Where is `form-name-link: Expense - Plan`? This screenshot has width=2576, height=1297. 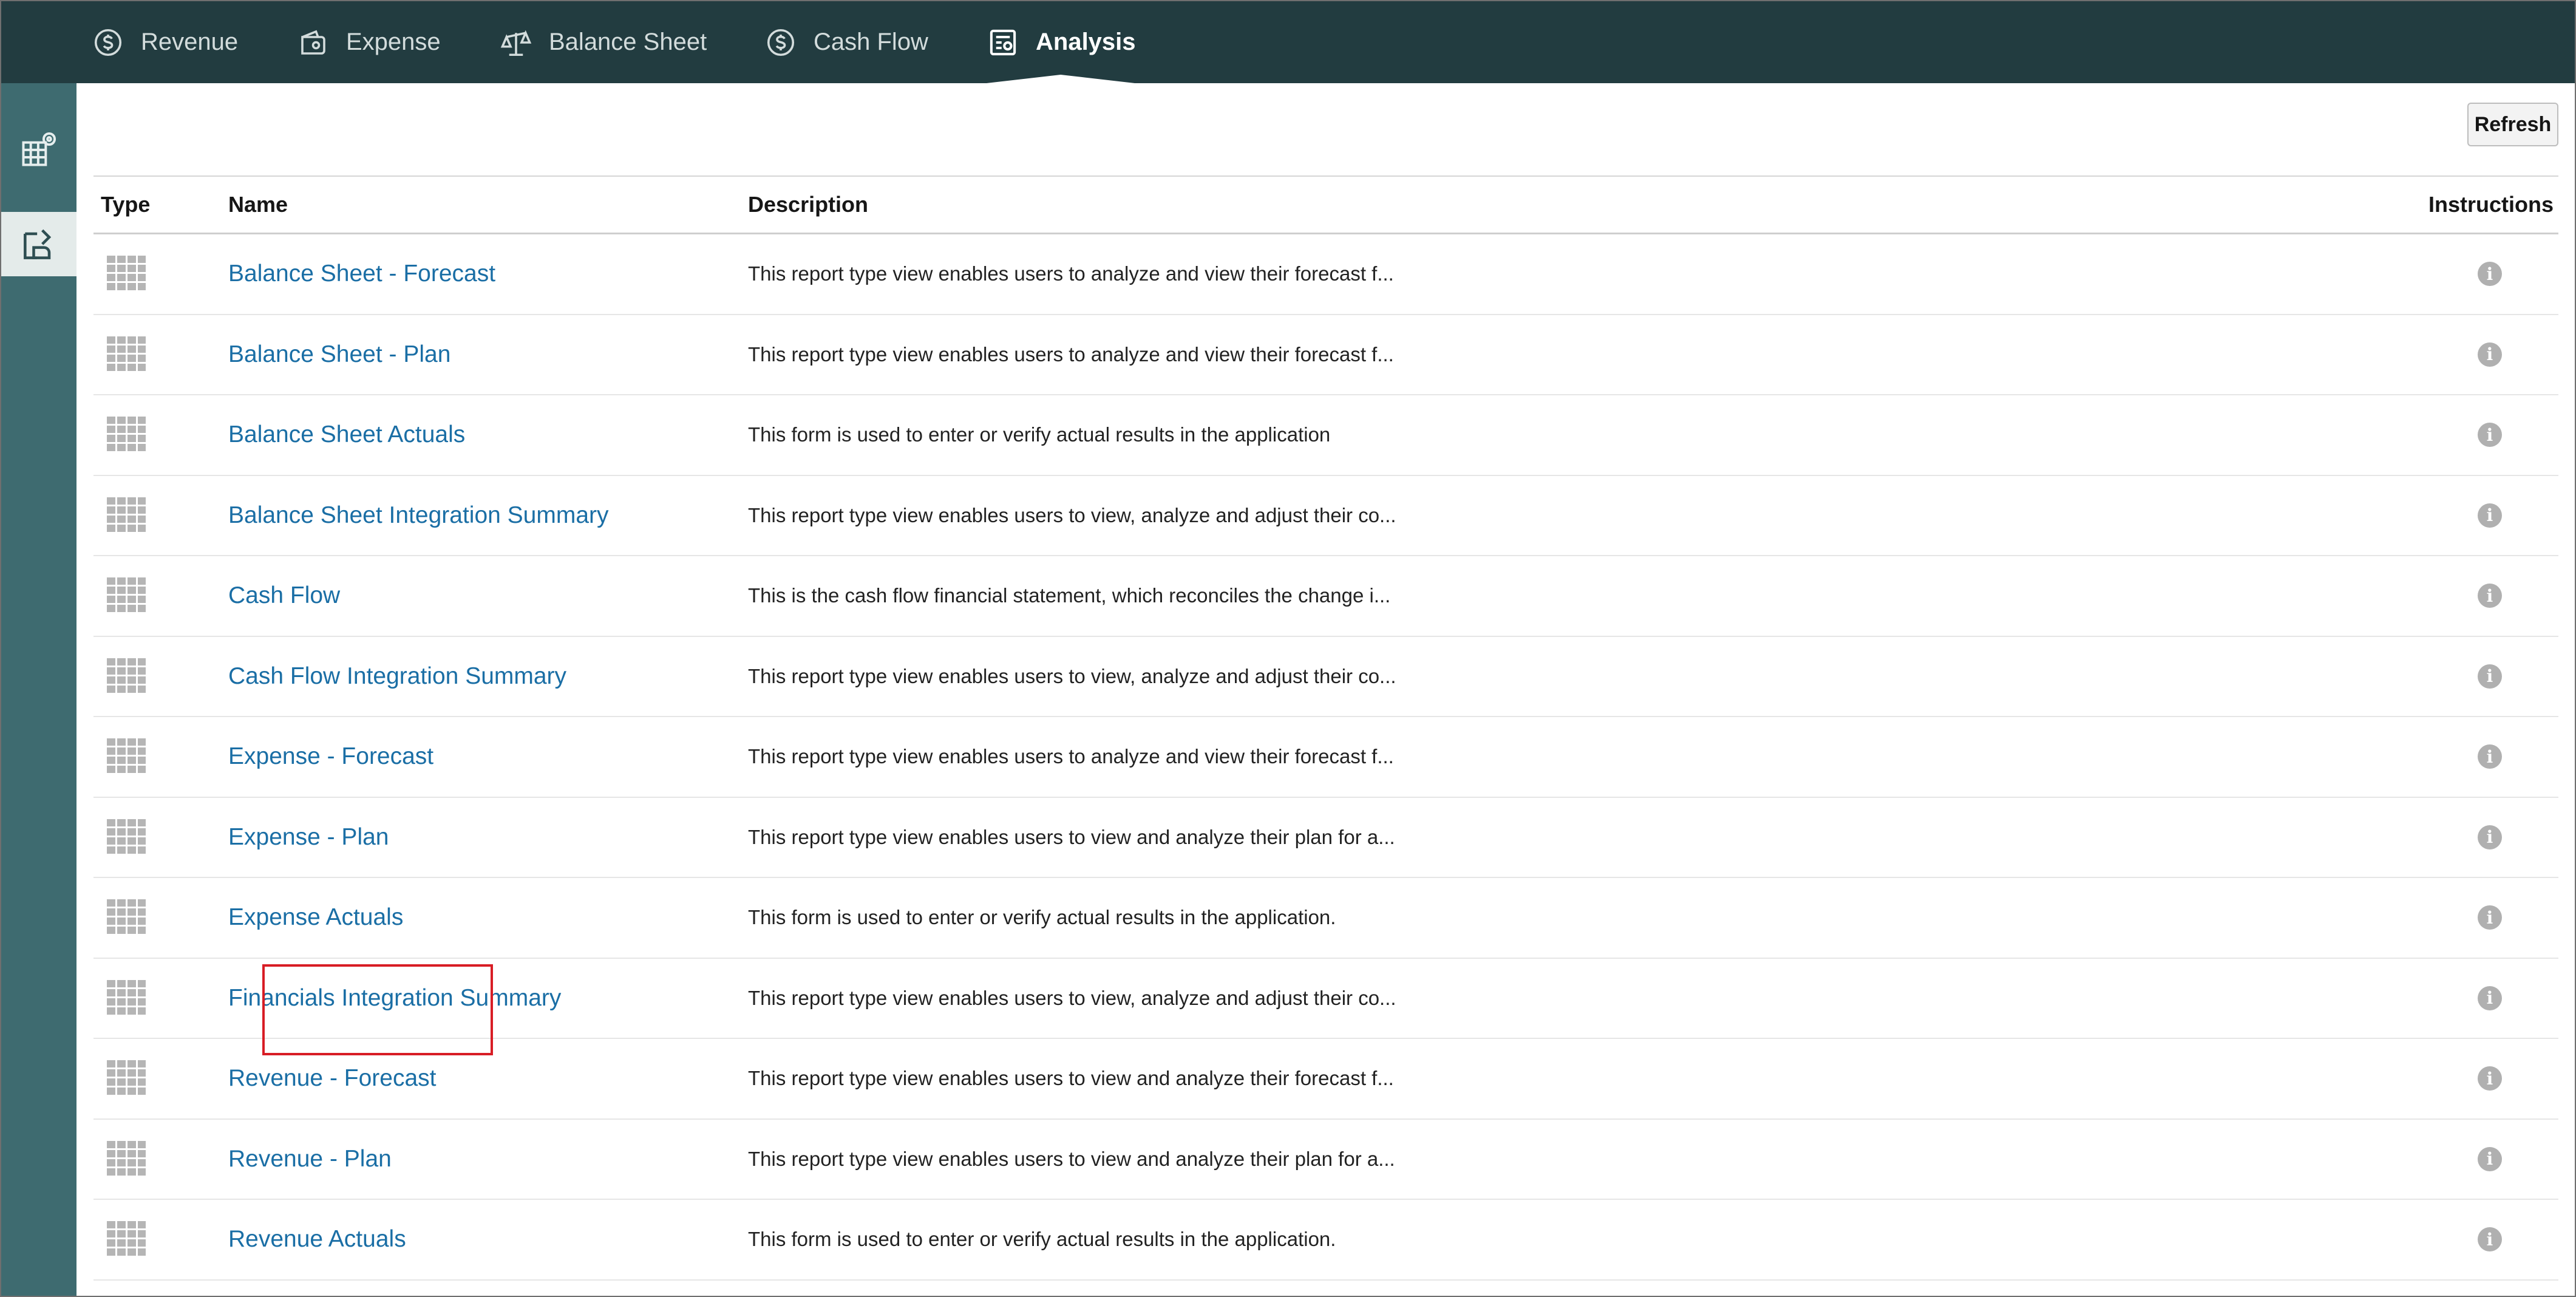 form-name-link: Expense - Plan is located at coordinates (308, 837).